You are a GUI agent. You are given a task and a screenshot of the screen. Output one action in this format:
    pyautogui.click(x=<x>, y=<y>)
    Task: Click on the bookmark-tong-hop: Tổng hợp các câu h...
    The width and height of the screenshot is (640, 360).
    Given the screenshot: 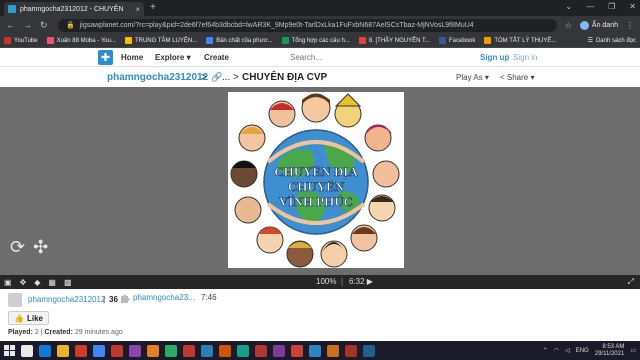 What is the action you would take?
    pyautogui.click(x=315, y=40)
    